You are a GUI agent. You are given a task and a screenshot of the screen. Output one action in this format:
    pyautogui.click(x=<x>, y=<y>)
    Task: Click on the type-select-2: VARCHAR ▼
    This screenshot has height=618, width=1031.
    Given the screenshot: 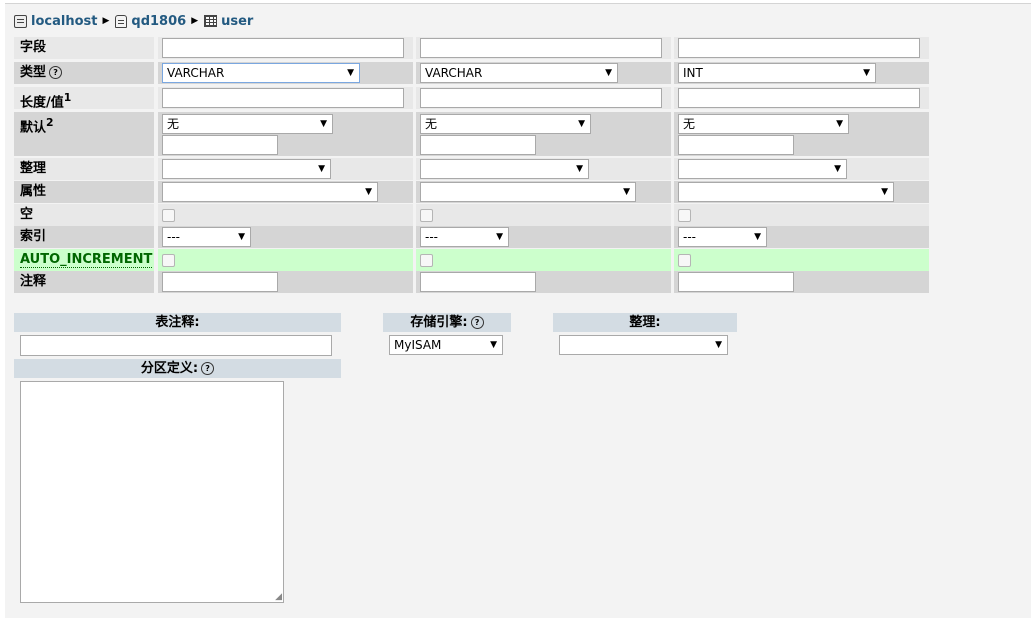 What is the action you would take?
    pyautogui.click(x=519, y=73)
    